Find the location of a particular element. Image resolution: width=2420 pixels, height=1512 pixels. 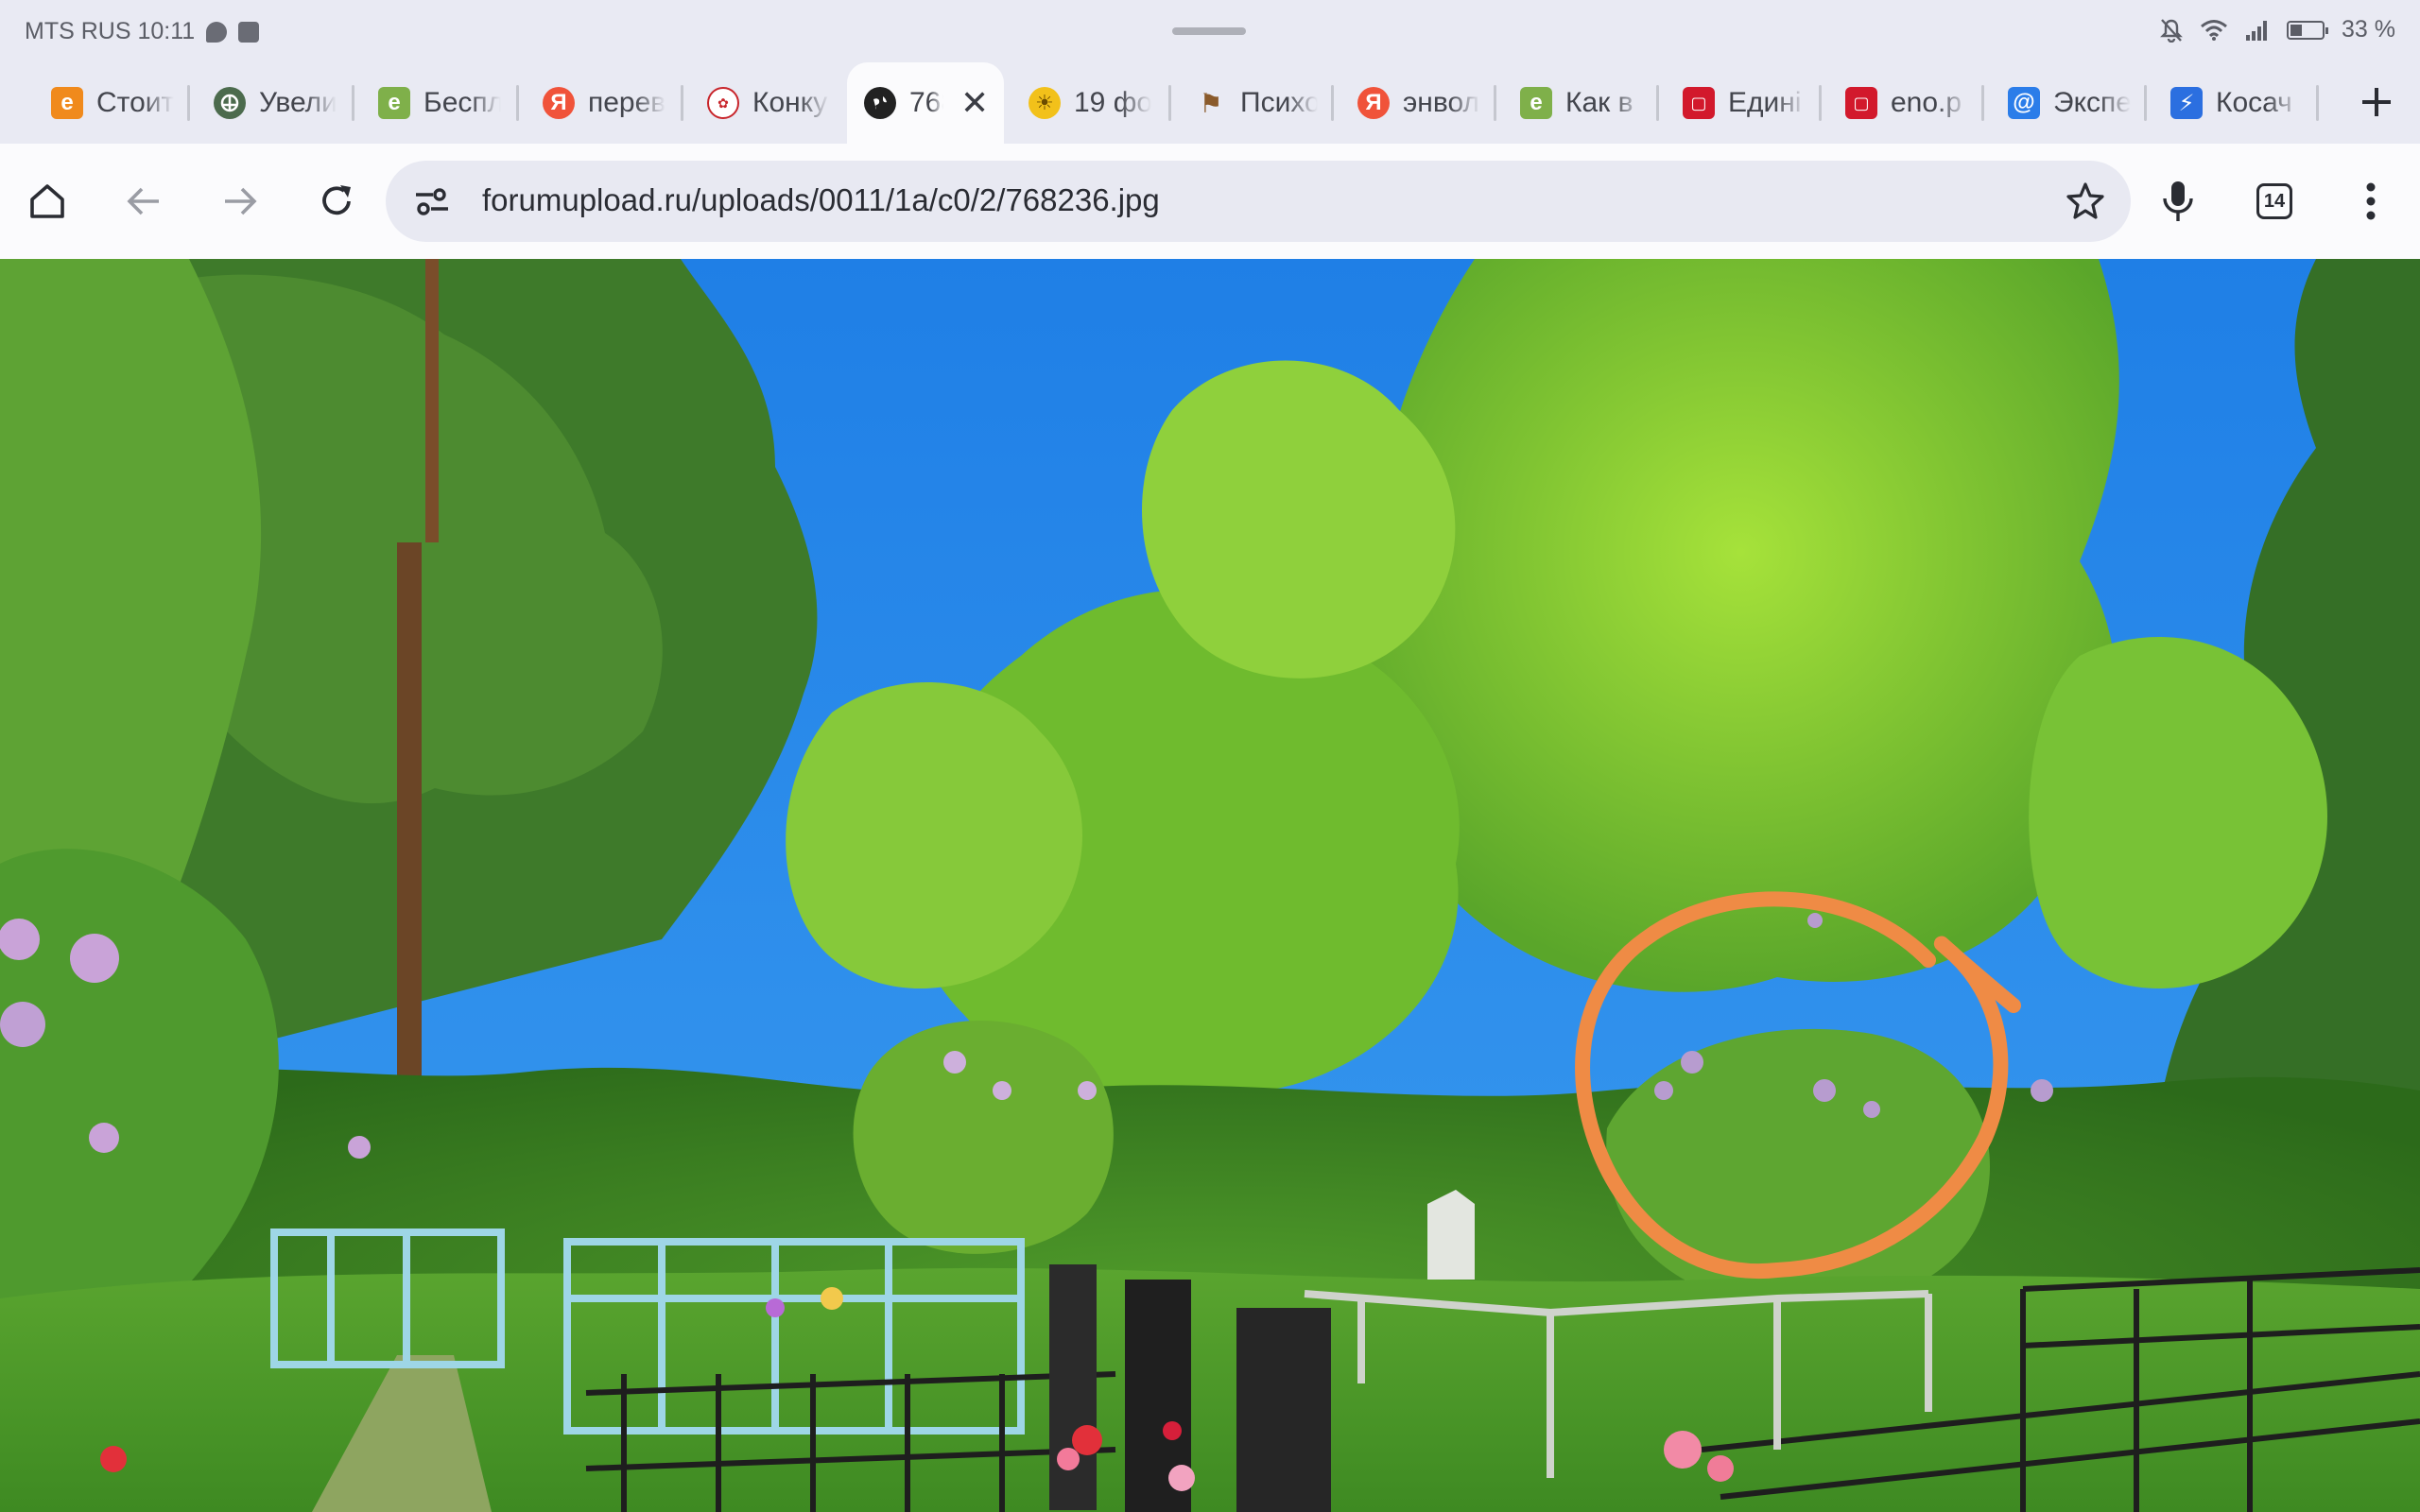

menu-button is located at coordinates (2370, 201).